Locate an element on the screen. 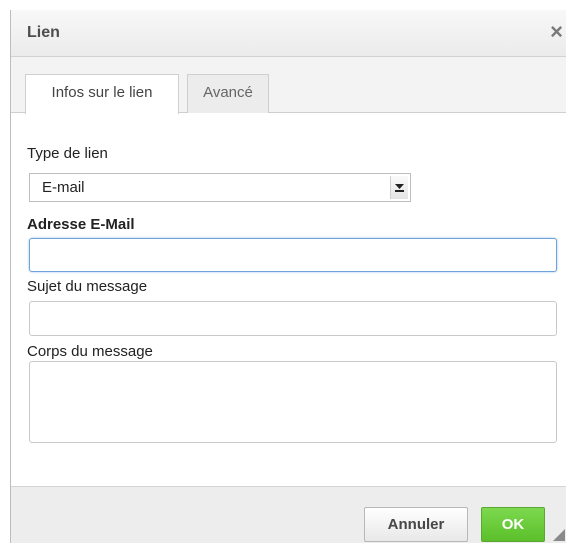 This screenshot has height=543, width=566. link-type-label: Type de lien is located at coordinates (67, 153).